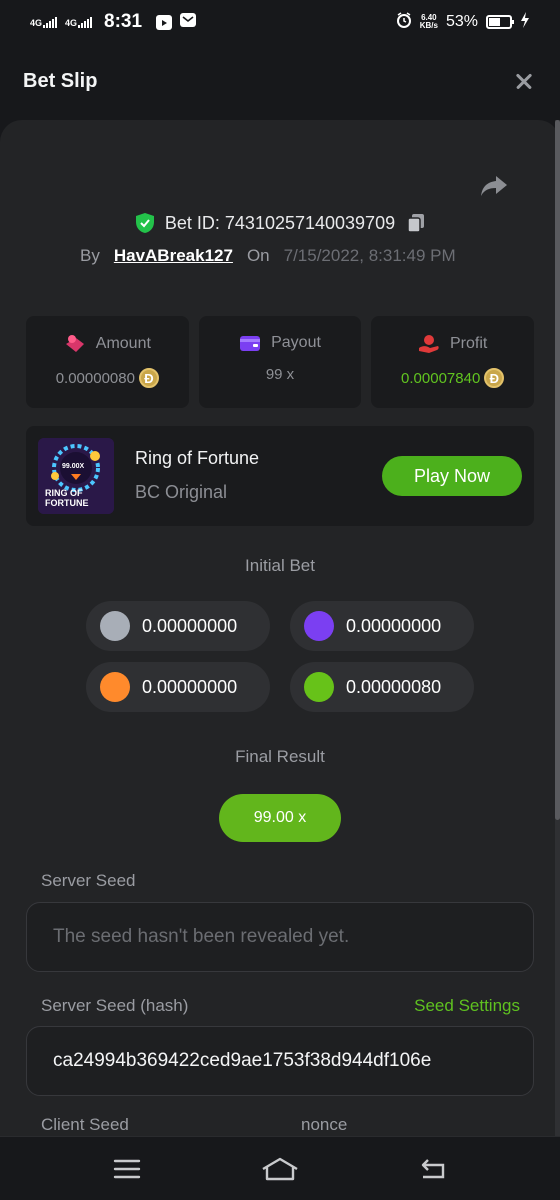  Describe the element at coordinates (441, 378) in the screenshot. I see `profit-value: 0.00007840` at that location.